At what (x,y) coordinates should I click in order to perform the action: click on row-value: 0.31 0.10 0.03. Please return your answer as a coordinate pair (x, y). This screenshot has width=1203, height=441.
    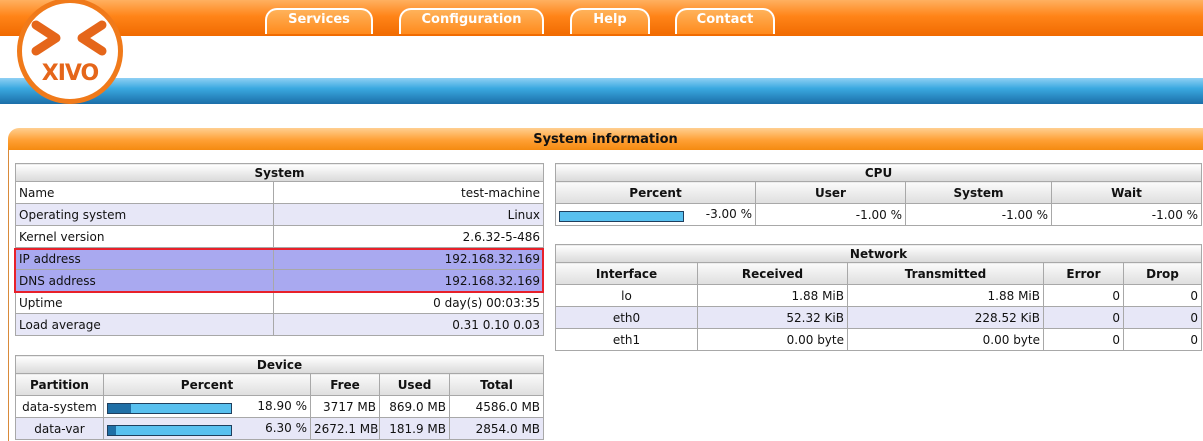
    Looking at the image, I should click on (408, 324).